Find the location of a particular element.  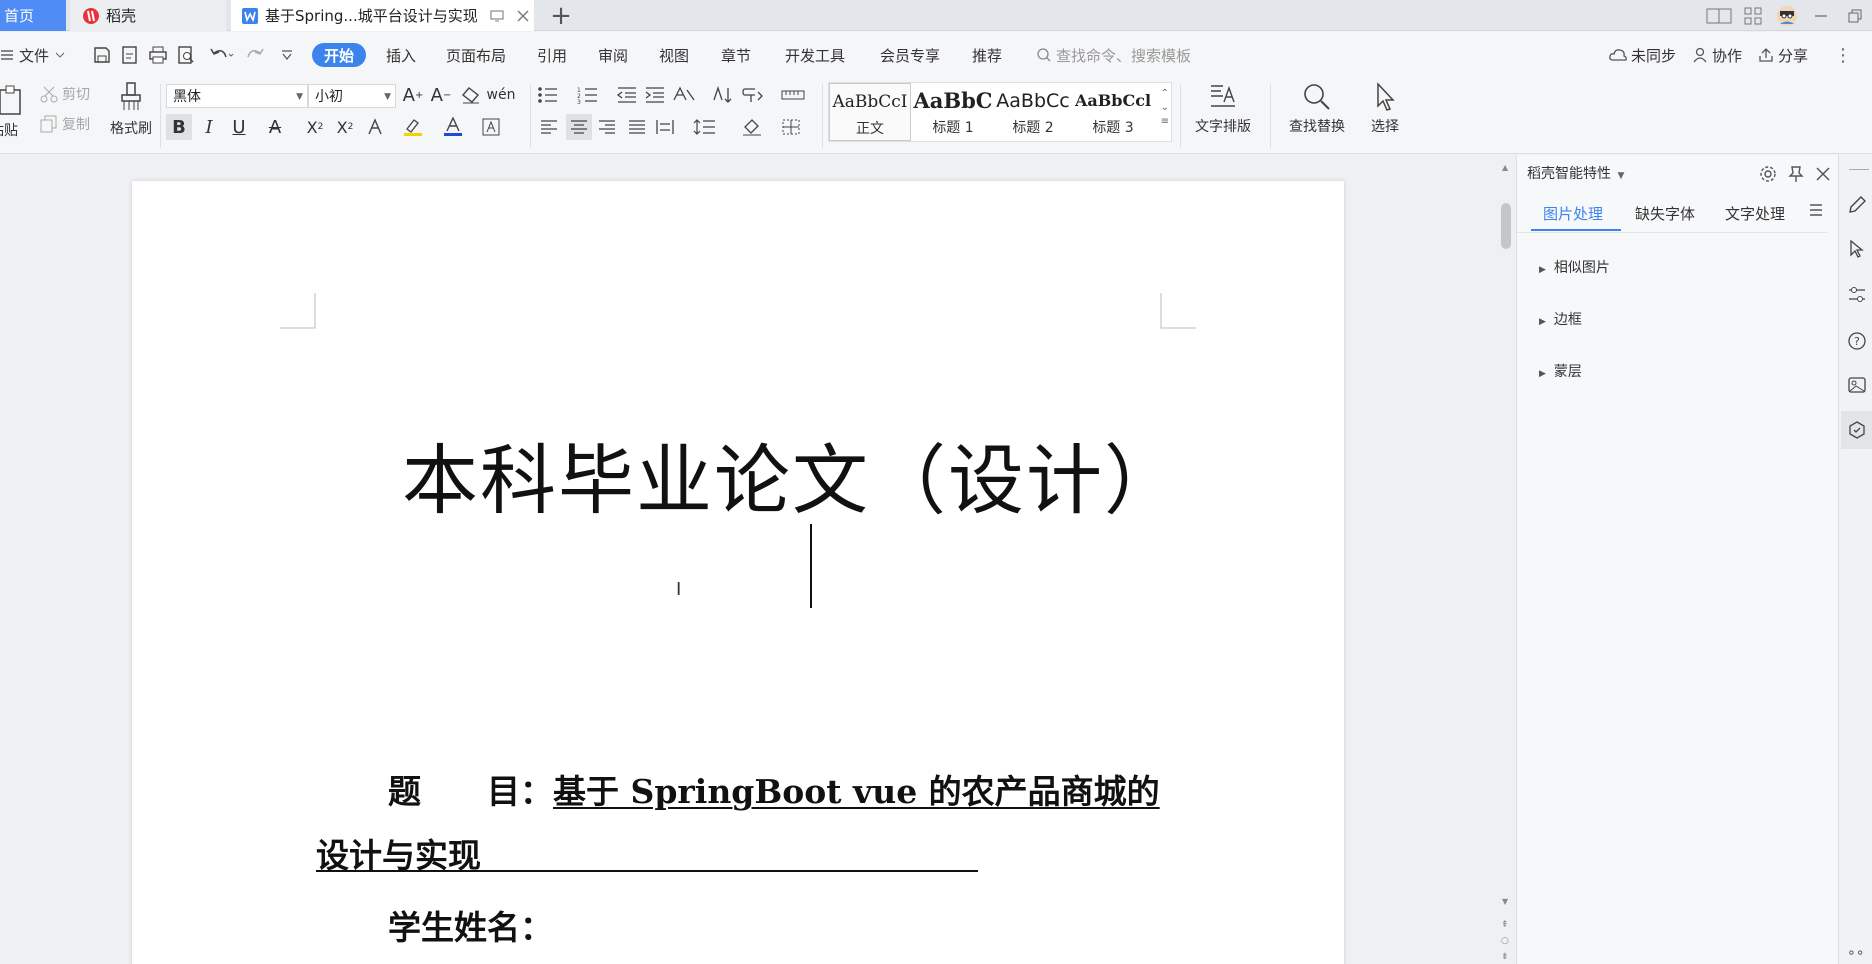

more-vertical-icon: ⋮ is located at coordinates (1843, 55).